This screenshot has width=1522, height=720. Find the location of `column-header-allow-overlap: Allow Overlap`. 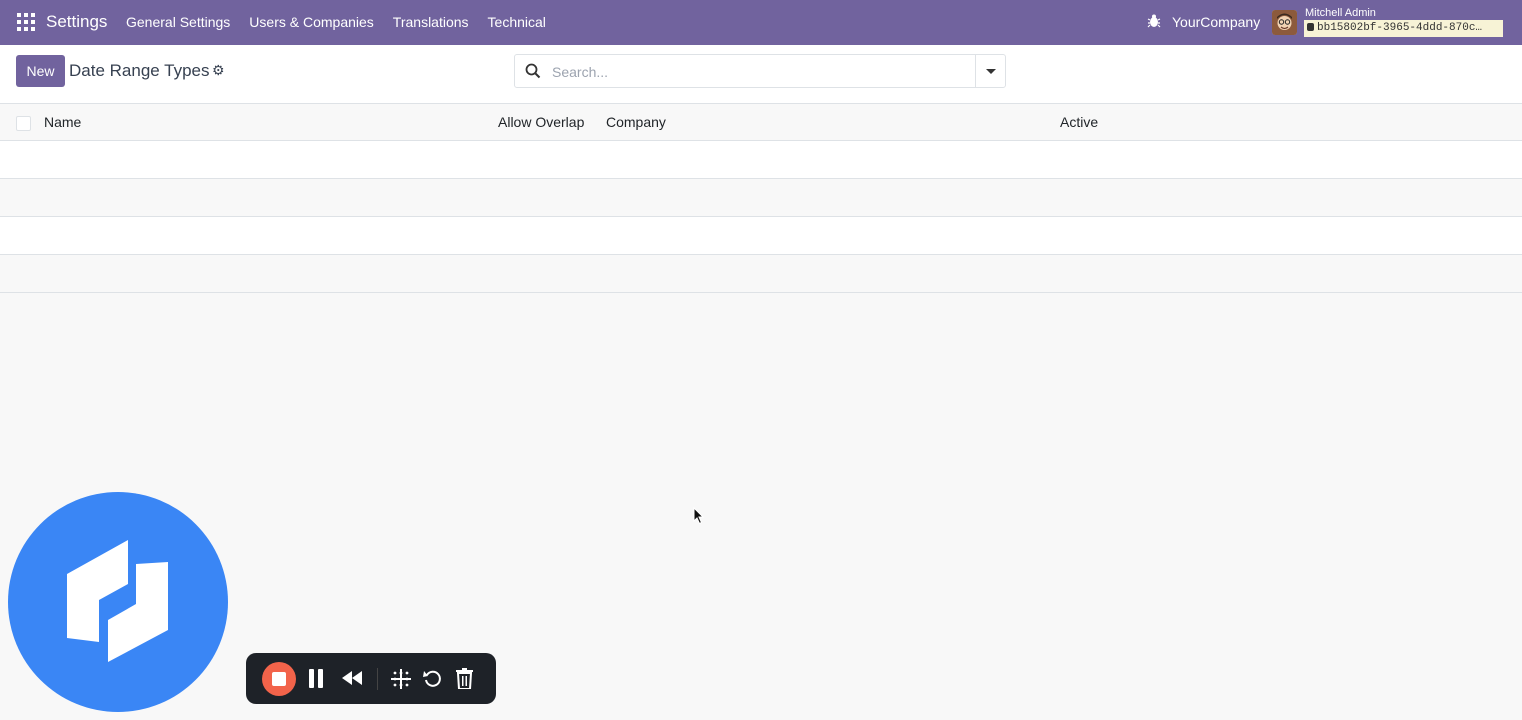

column-header-allow-overlap: Allow Overlap is located at coordinates (541, 122).